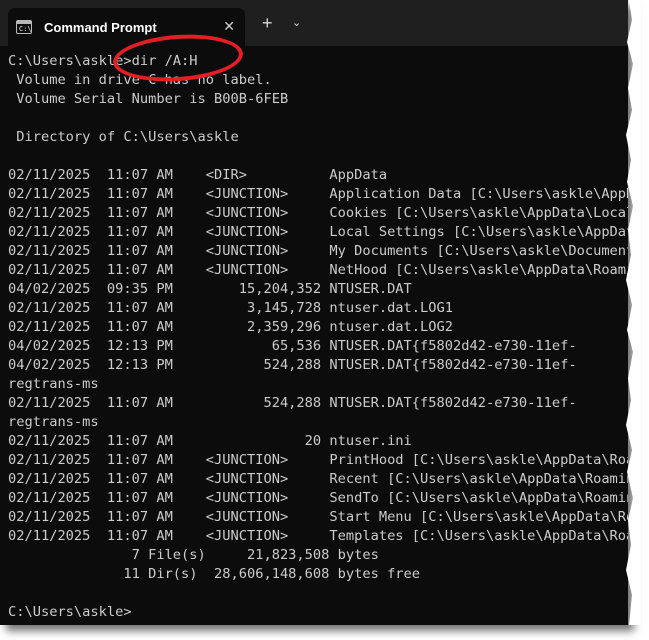 The width and height of the screenshot is (649, 640). What do you see at coordinates (193, 555) in the screenshot?
I see `terminal-line: 7 File(s) 21,823,508 bytes` at bounding box center [193, 555].